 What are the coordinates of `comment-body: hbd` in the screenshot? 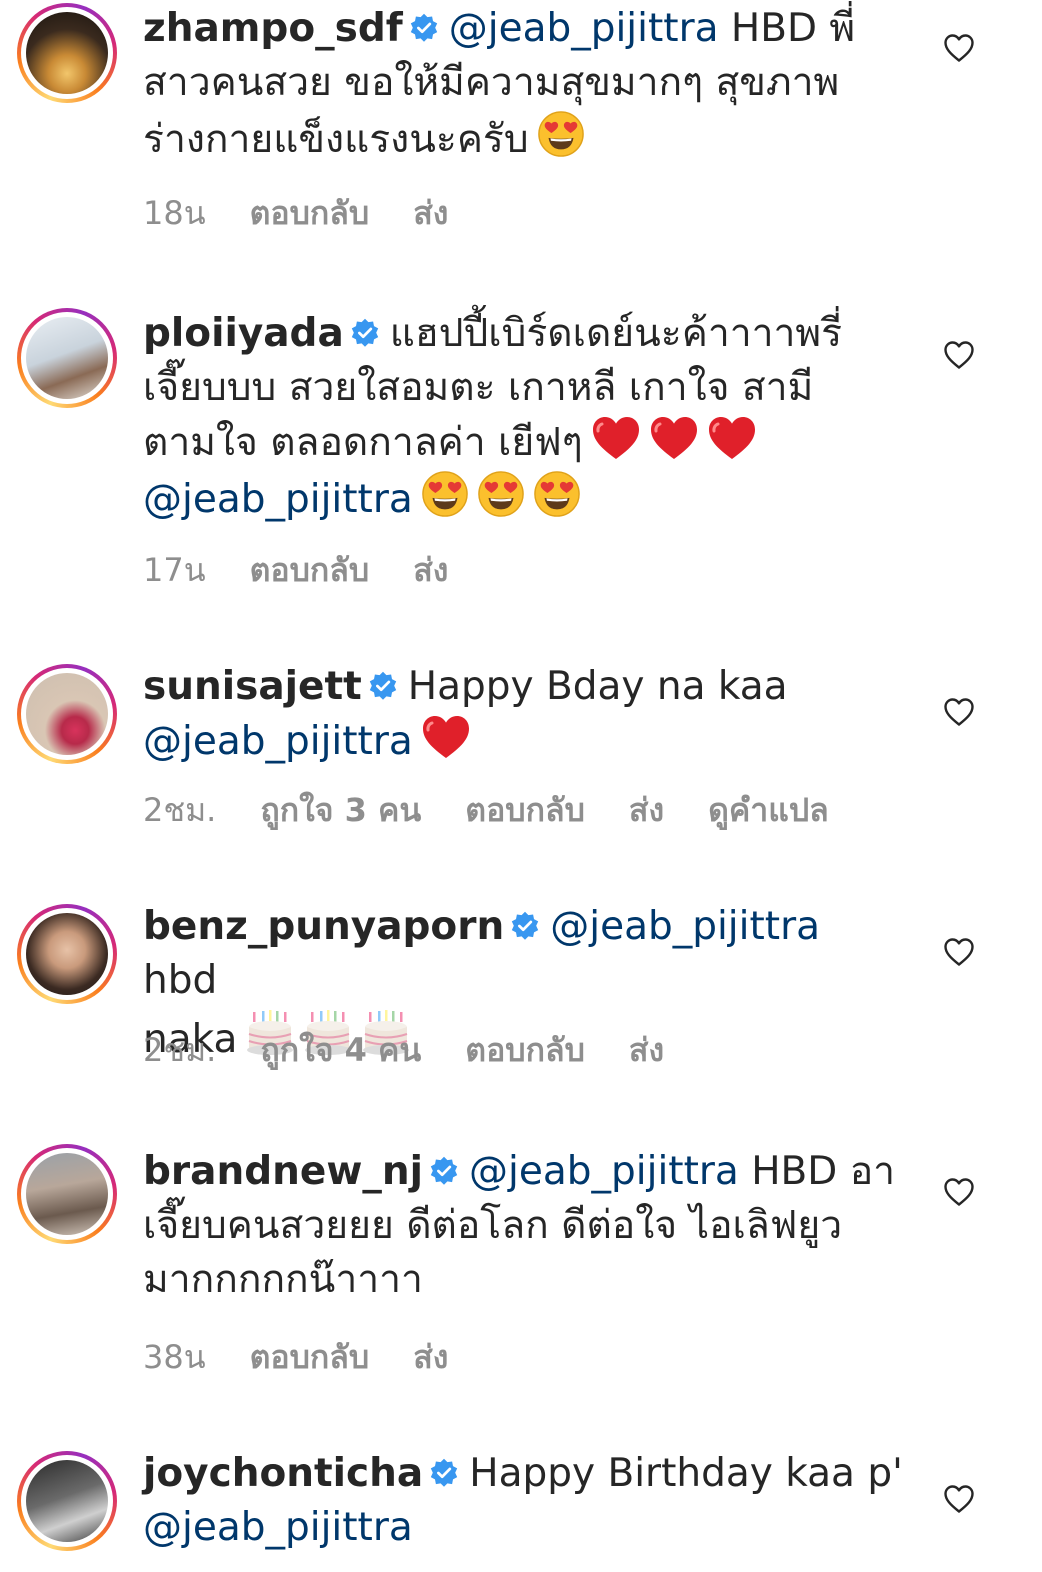 It's located at (180, 980).